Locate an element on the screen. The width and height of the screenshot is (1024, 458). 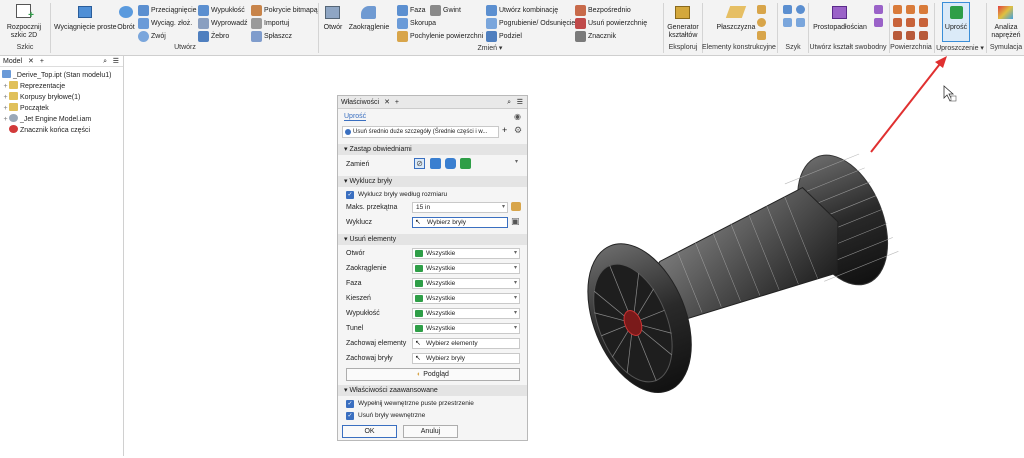
extrude-button: Wyciągnięcie proste is located at coordinates (85, 22).